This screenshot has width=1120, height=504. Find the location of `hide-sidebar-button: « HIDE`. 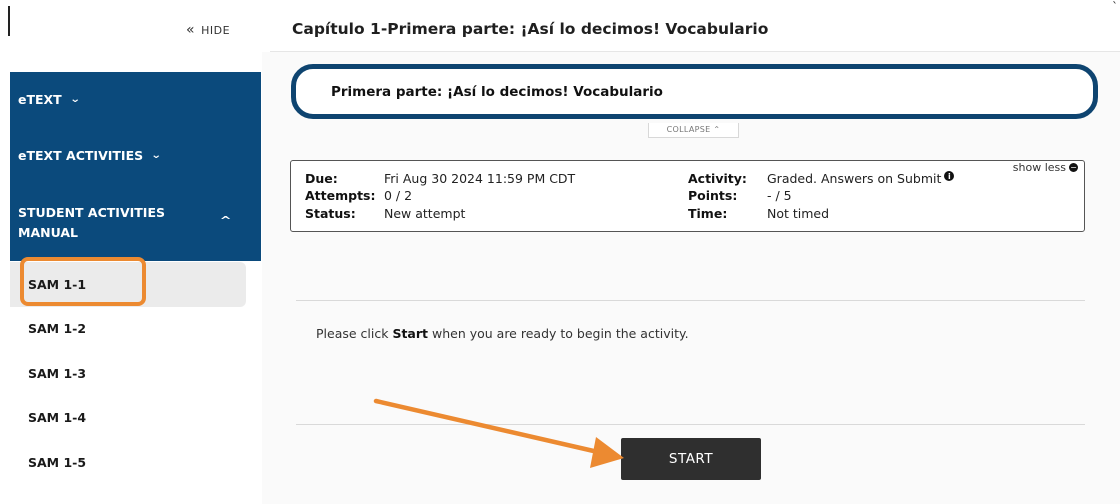

hide-sidebar-button: « HIDE is located at coordinates (208, 30).